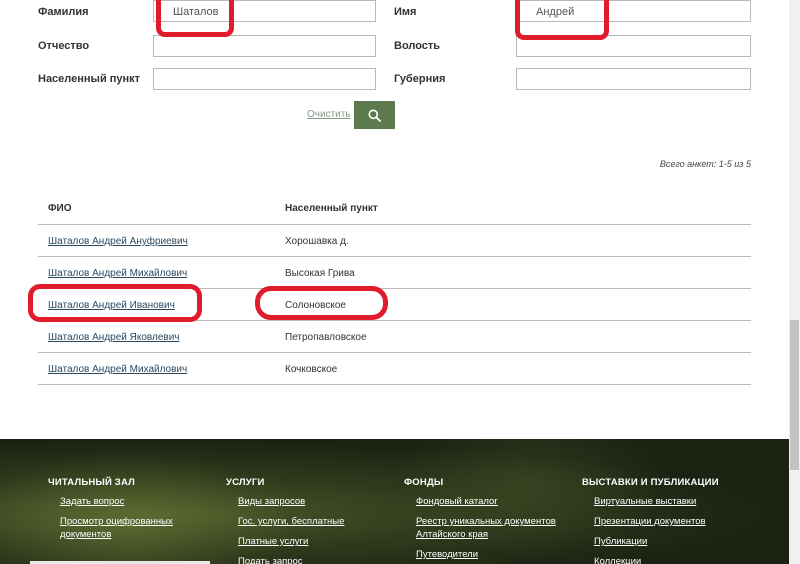 This screenshot has width=800, height=564. I want to click on results-total: Всего анкет: 1-5 из 5, so click(705, 164).